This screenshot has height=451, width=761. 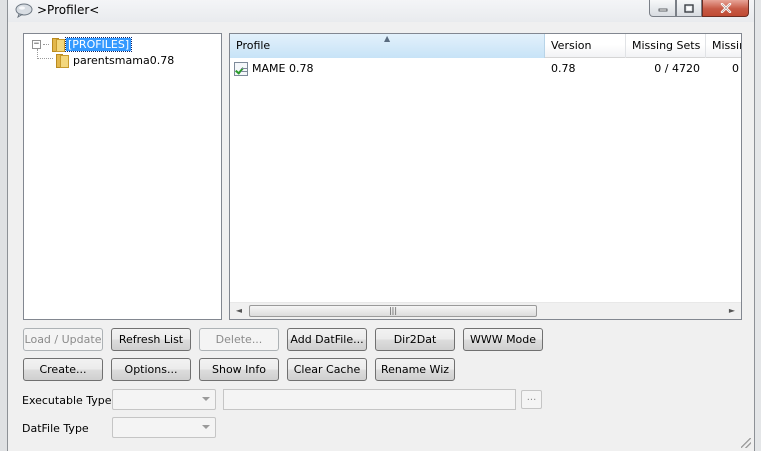 What do you see at coordinates (327, 369) in the screenshot?
I see `clear-cache-button: Clear Cache` at bounding box center [327, 369].